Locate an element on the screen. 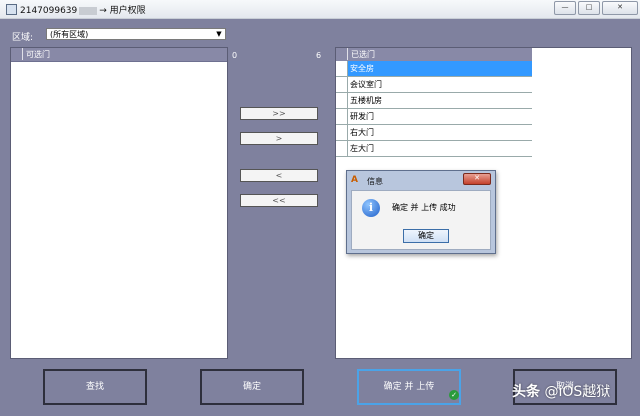 This screenshot has width=640, height=416. minimize-button: — is located at coordinates (565, 8).